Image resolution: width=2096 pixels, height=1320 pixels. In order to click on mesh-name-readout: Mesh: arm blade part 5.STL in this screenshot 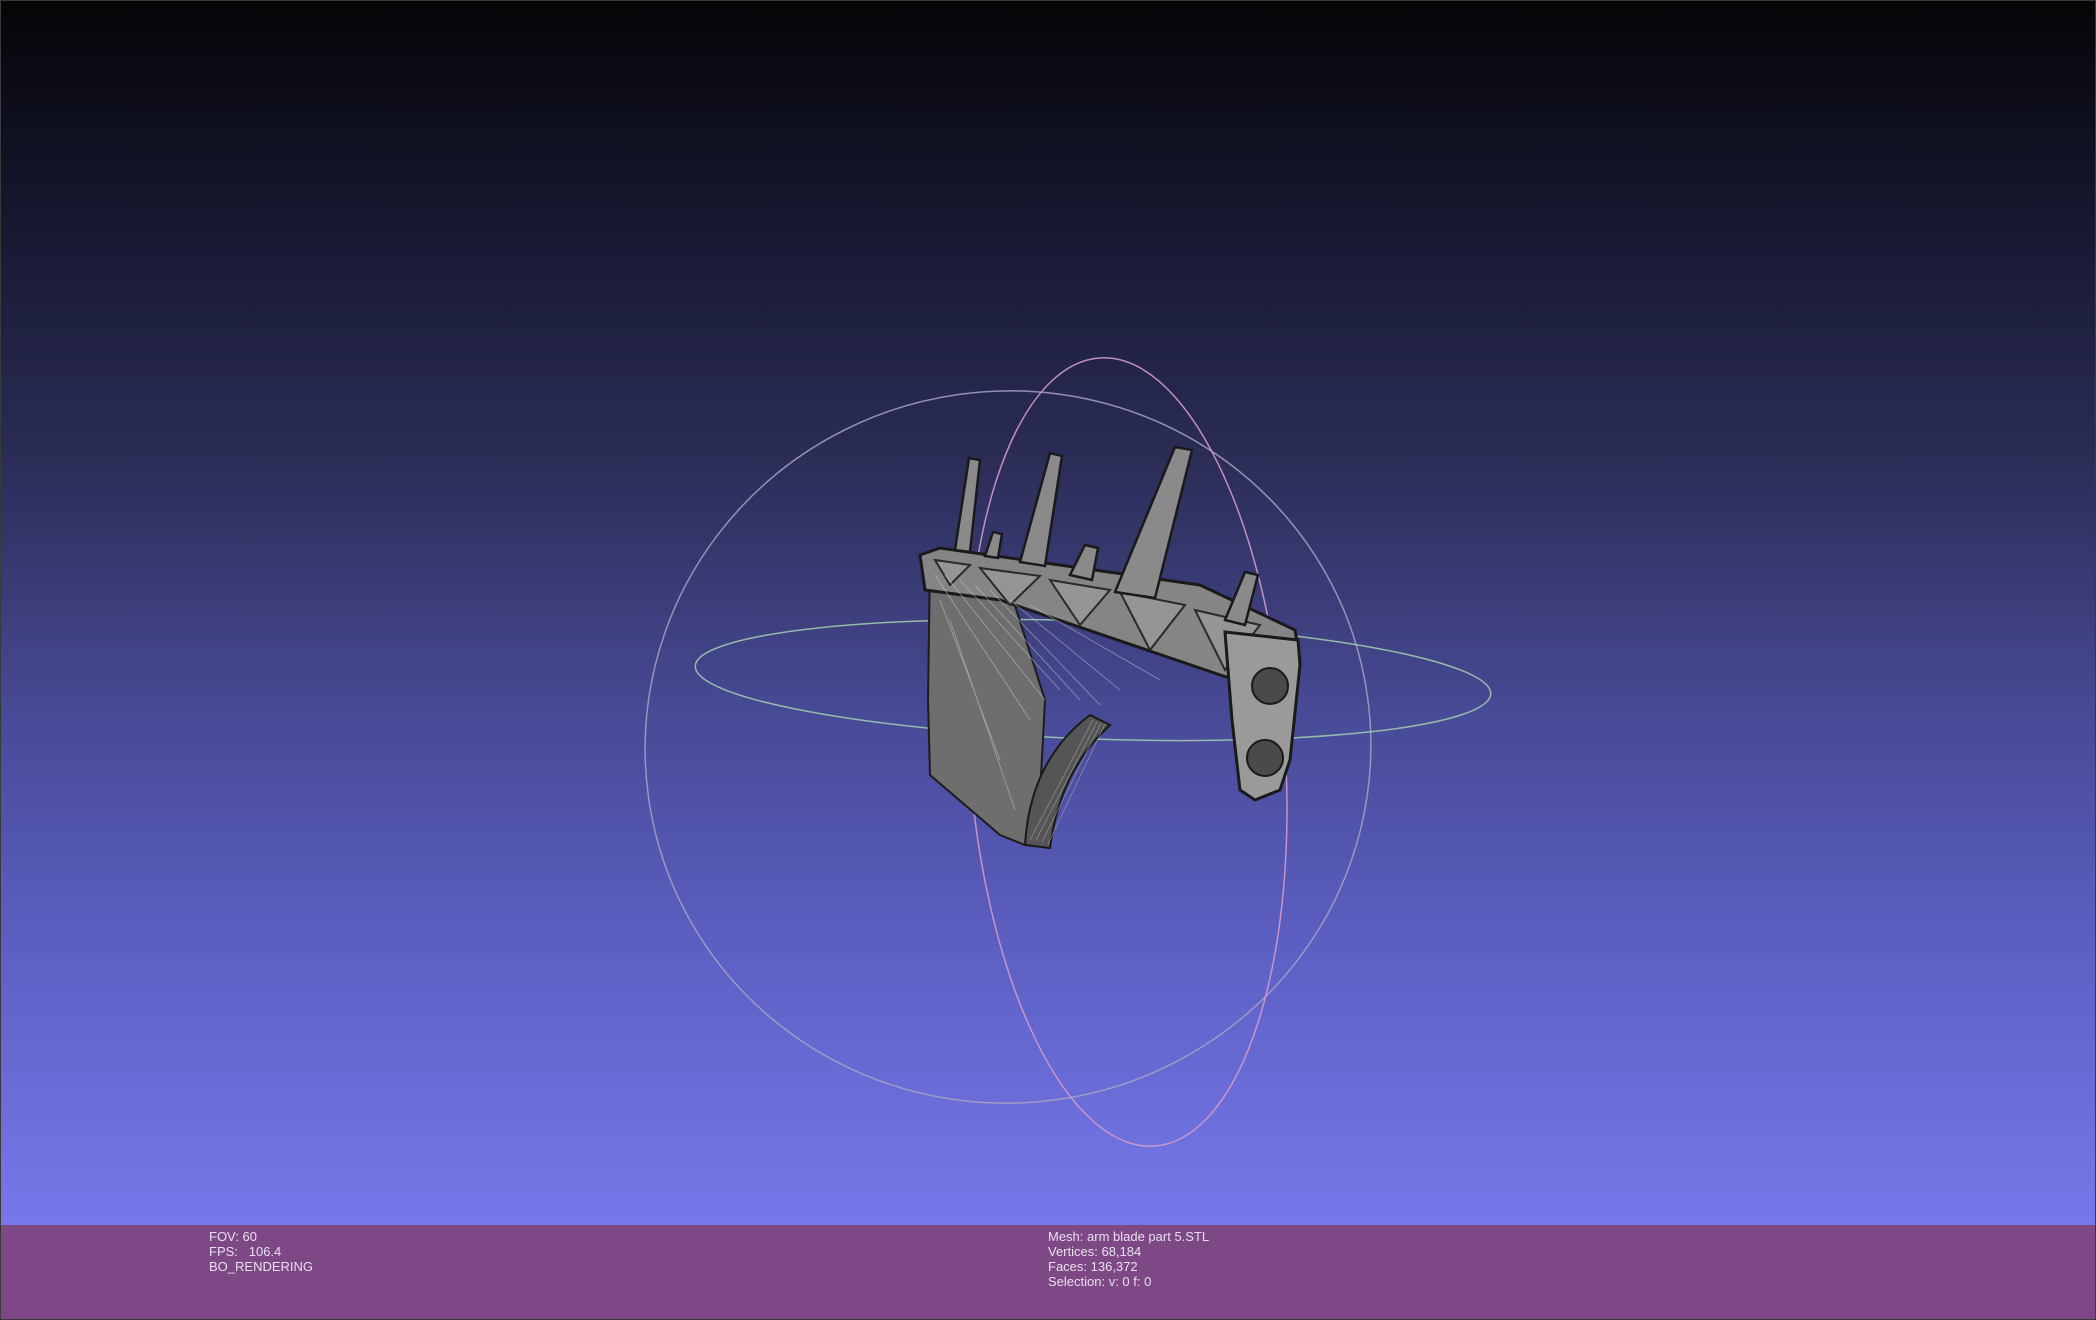, I will do `click(1129, 1236)`.